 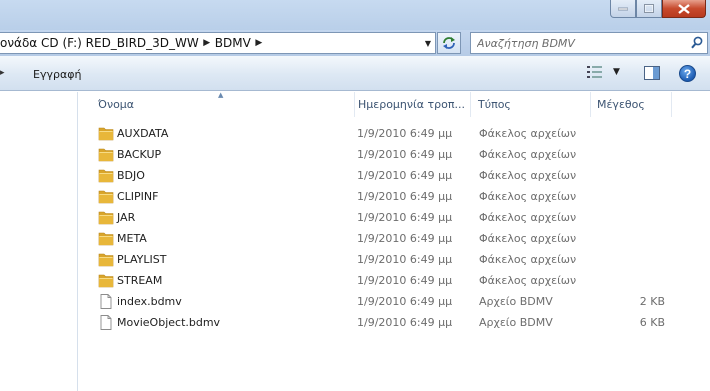 I want to click on refresh-button, so click(x=449, y=43).